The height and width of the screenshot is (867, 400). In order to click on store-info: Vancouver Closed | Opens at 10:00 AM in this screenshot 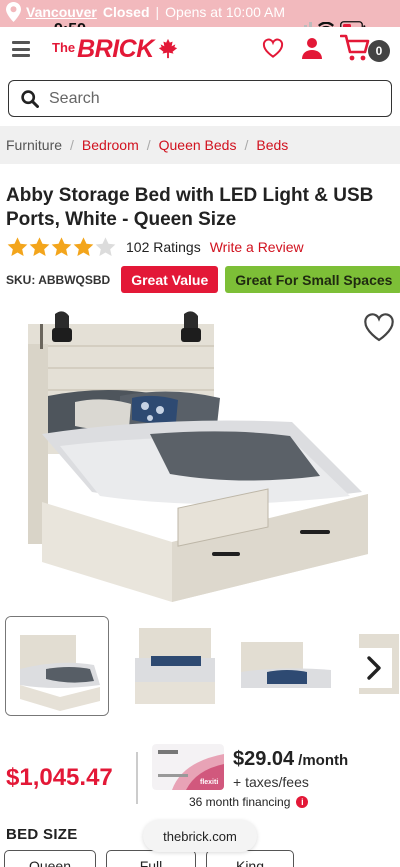, I will do `click(145, 12)`.